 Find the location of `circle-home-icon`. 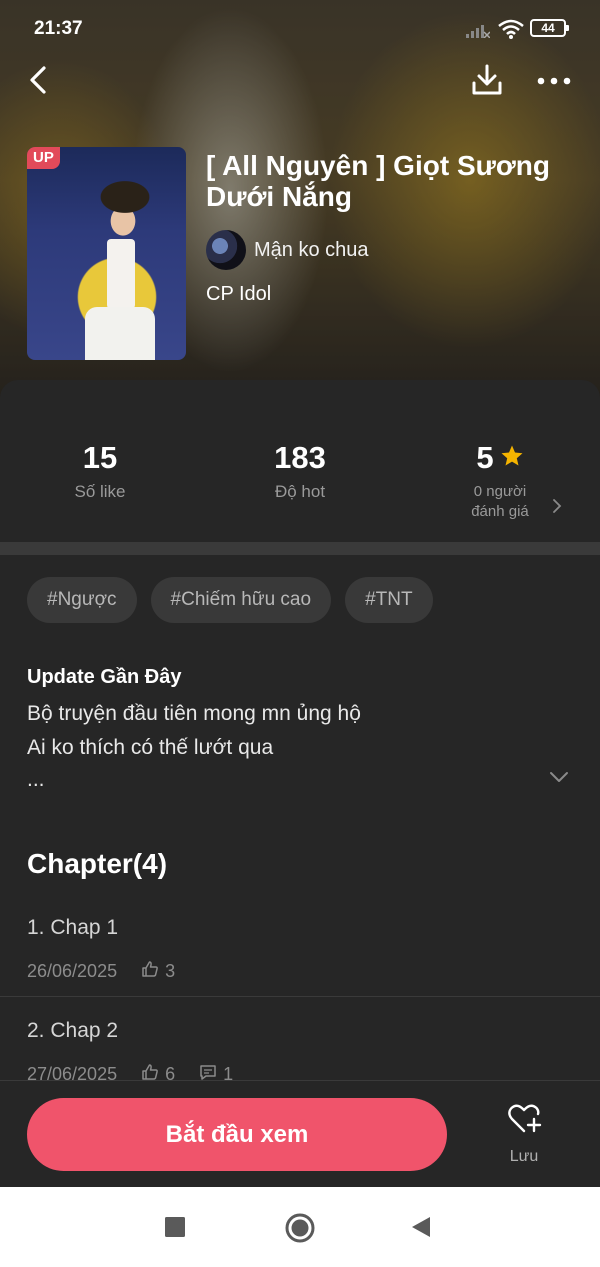

circle-home-icon is located at coordinates (300, 1230).